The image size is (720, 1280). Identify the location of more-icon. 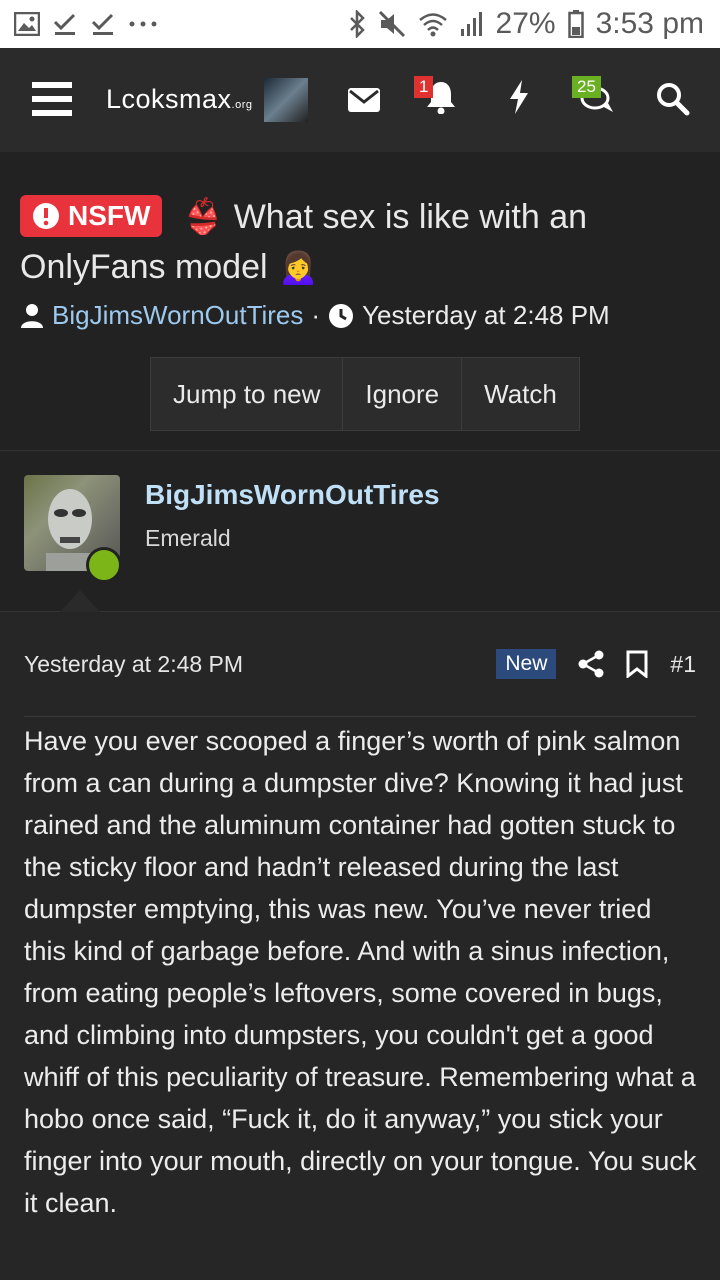
(143, 24).